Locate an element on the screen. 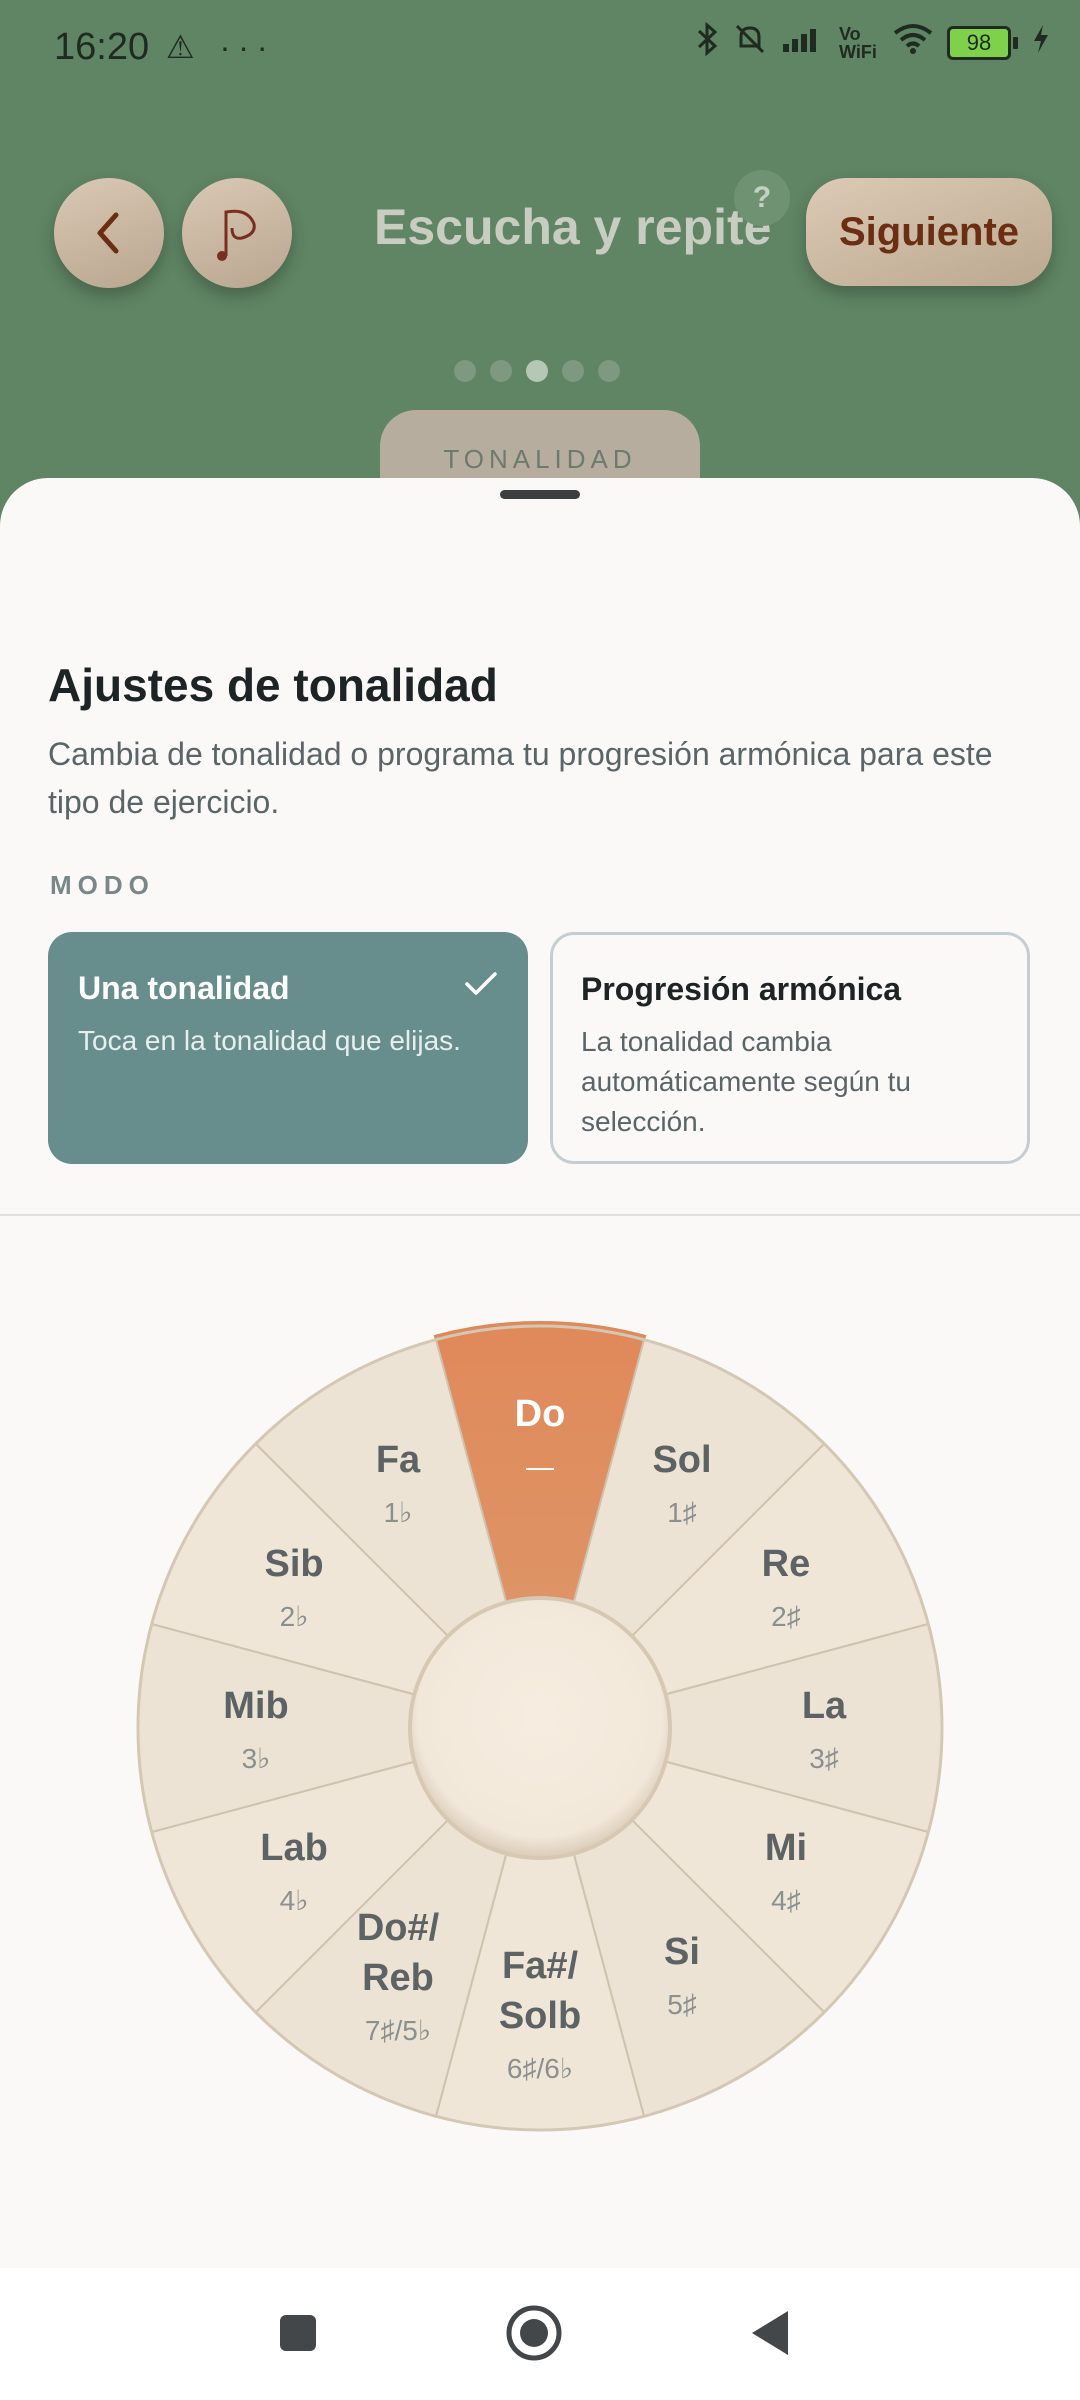 This screenshot has width=1080, height=2400. recent-apps-button is located at coordinates (298, 2333).